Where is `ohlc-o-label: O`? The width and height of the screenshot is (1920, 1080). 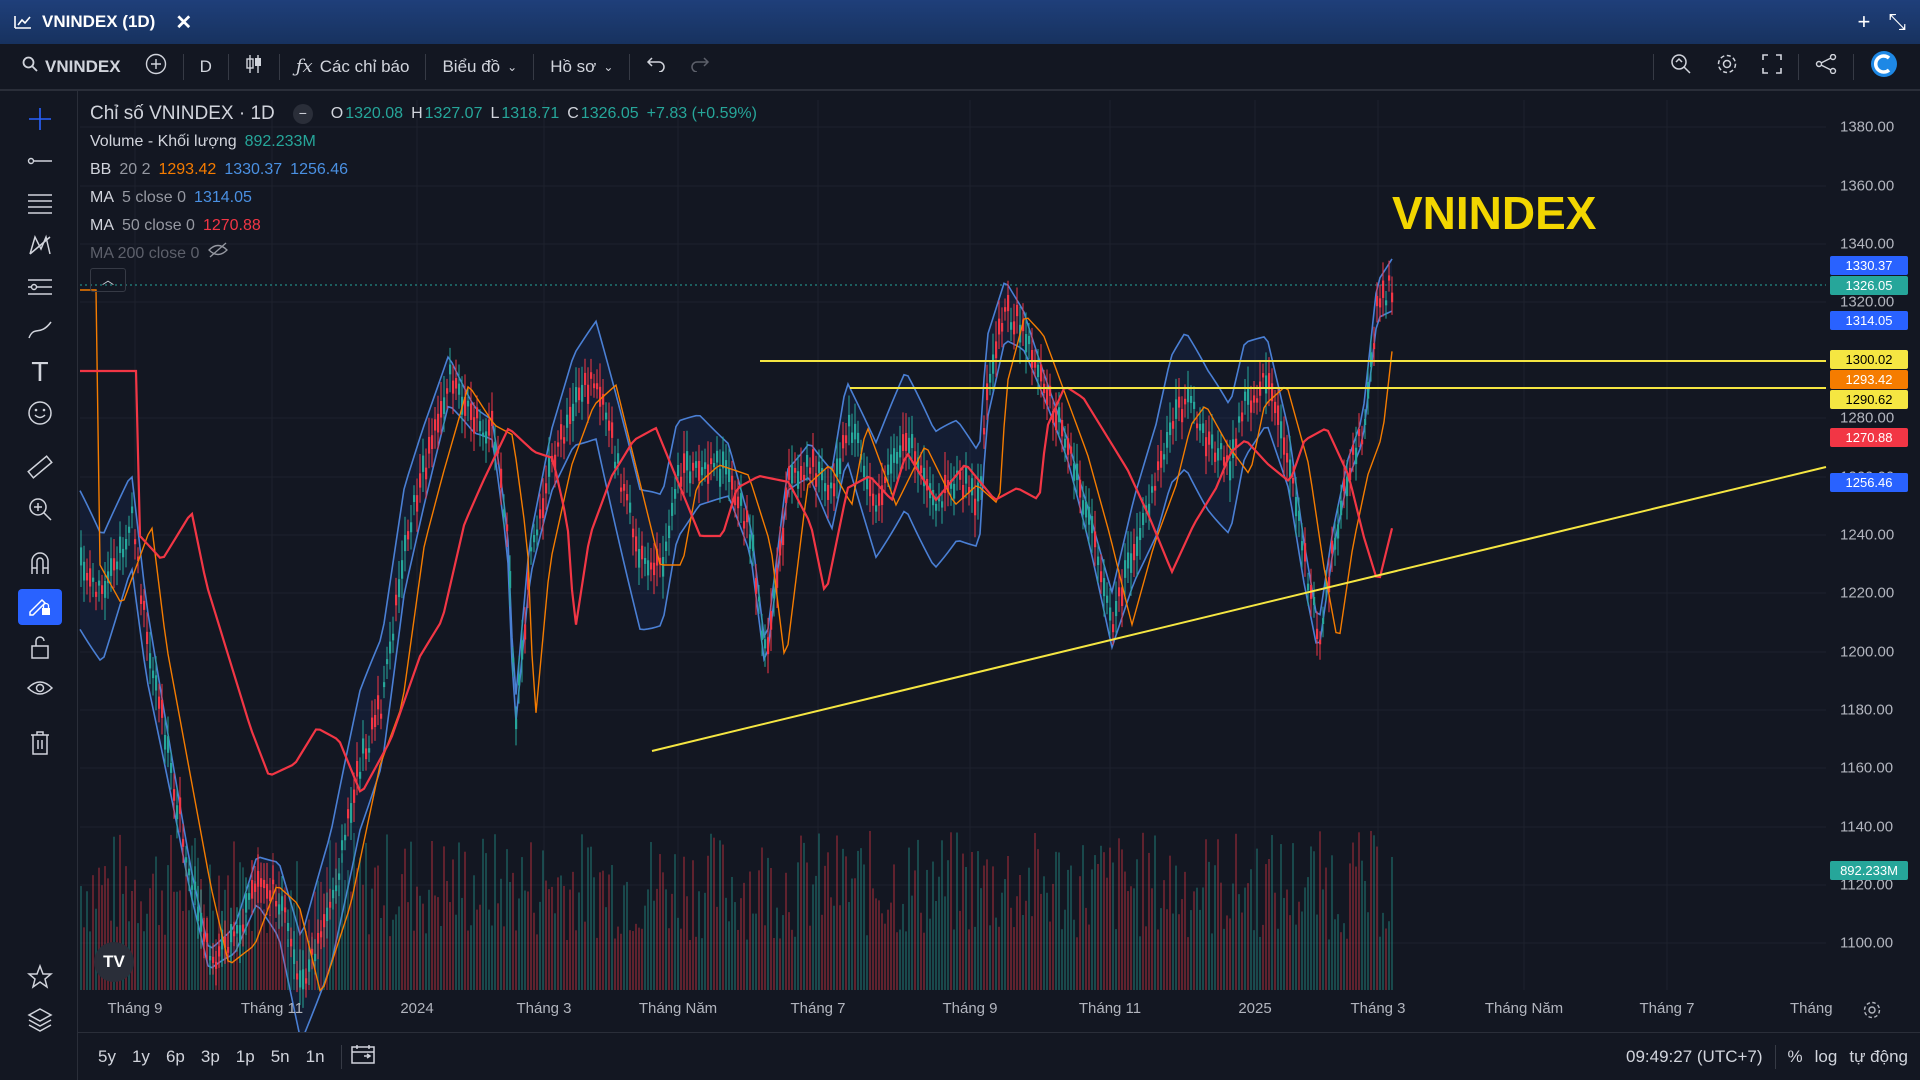
ohlc-o-label: O is located at coordinates (337, 113).